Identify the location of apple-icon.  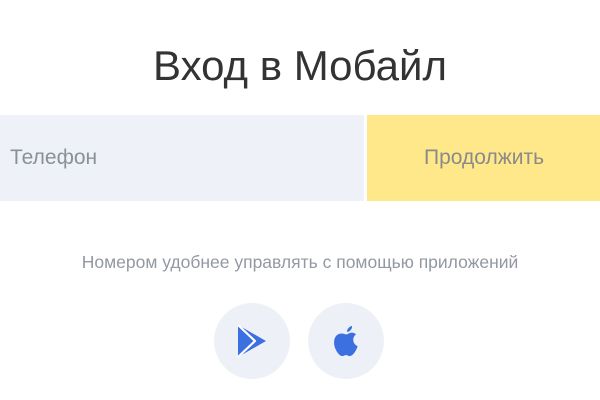
(346, 341).